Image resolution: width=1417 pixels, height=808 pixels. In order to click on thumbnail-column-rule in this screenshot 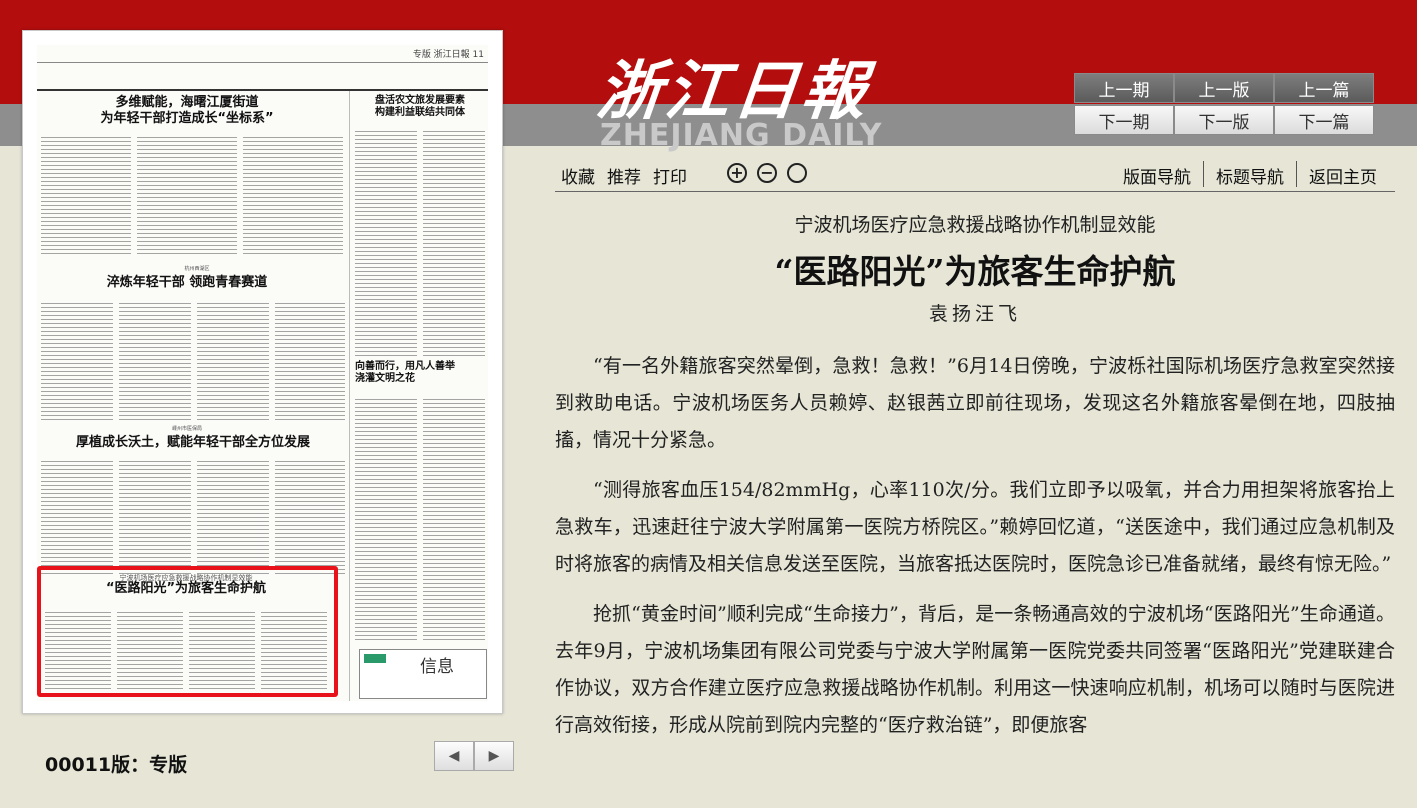, I will do `click(349, 396)`.